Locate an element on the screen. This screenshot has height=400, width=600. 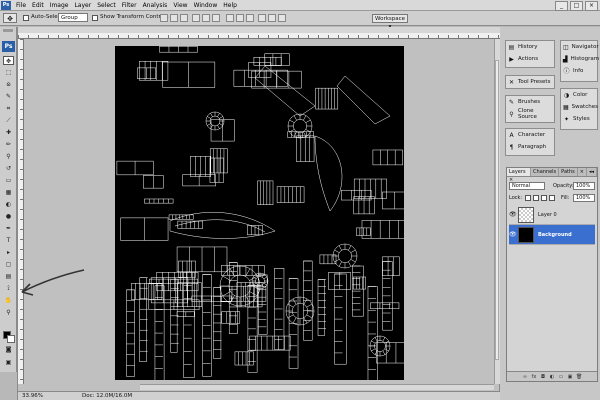
quick-mask-icon: ◙ is located at coordinates (8, 349).